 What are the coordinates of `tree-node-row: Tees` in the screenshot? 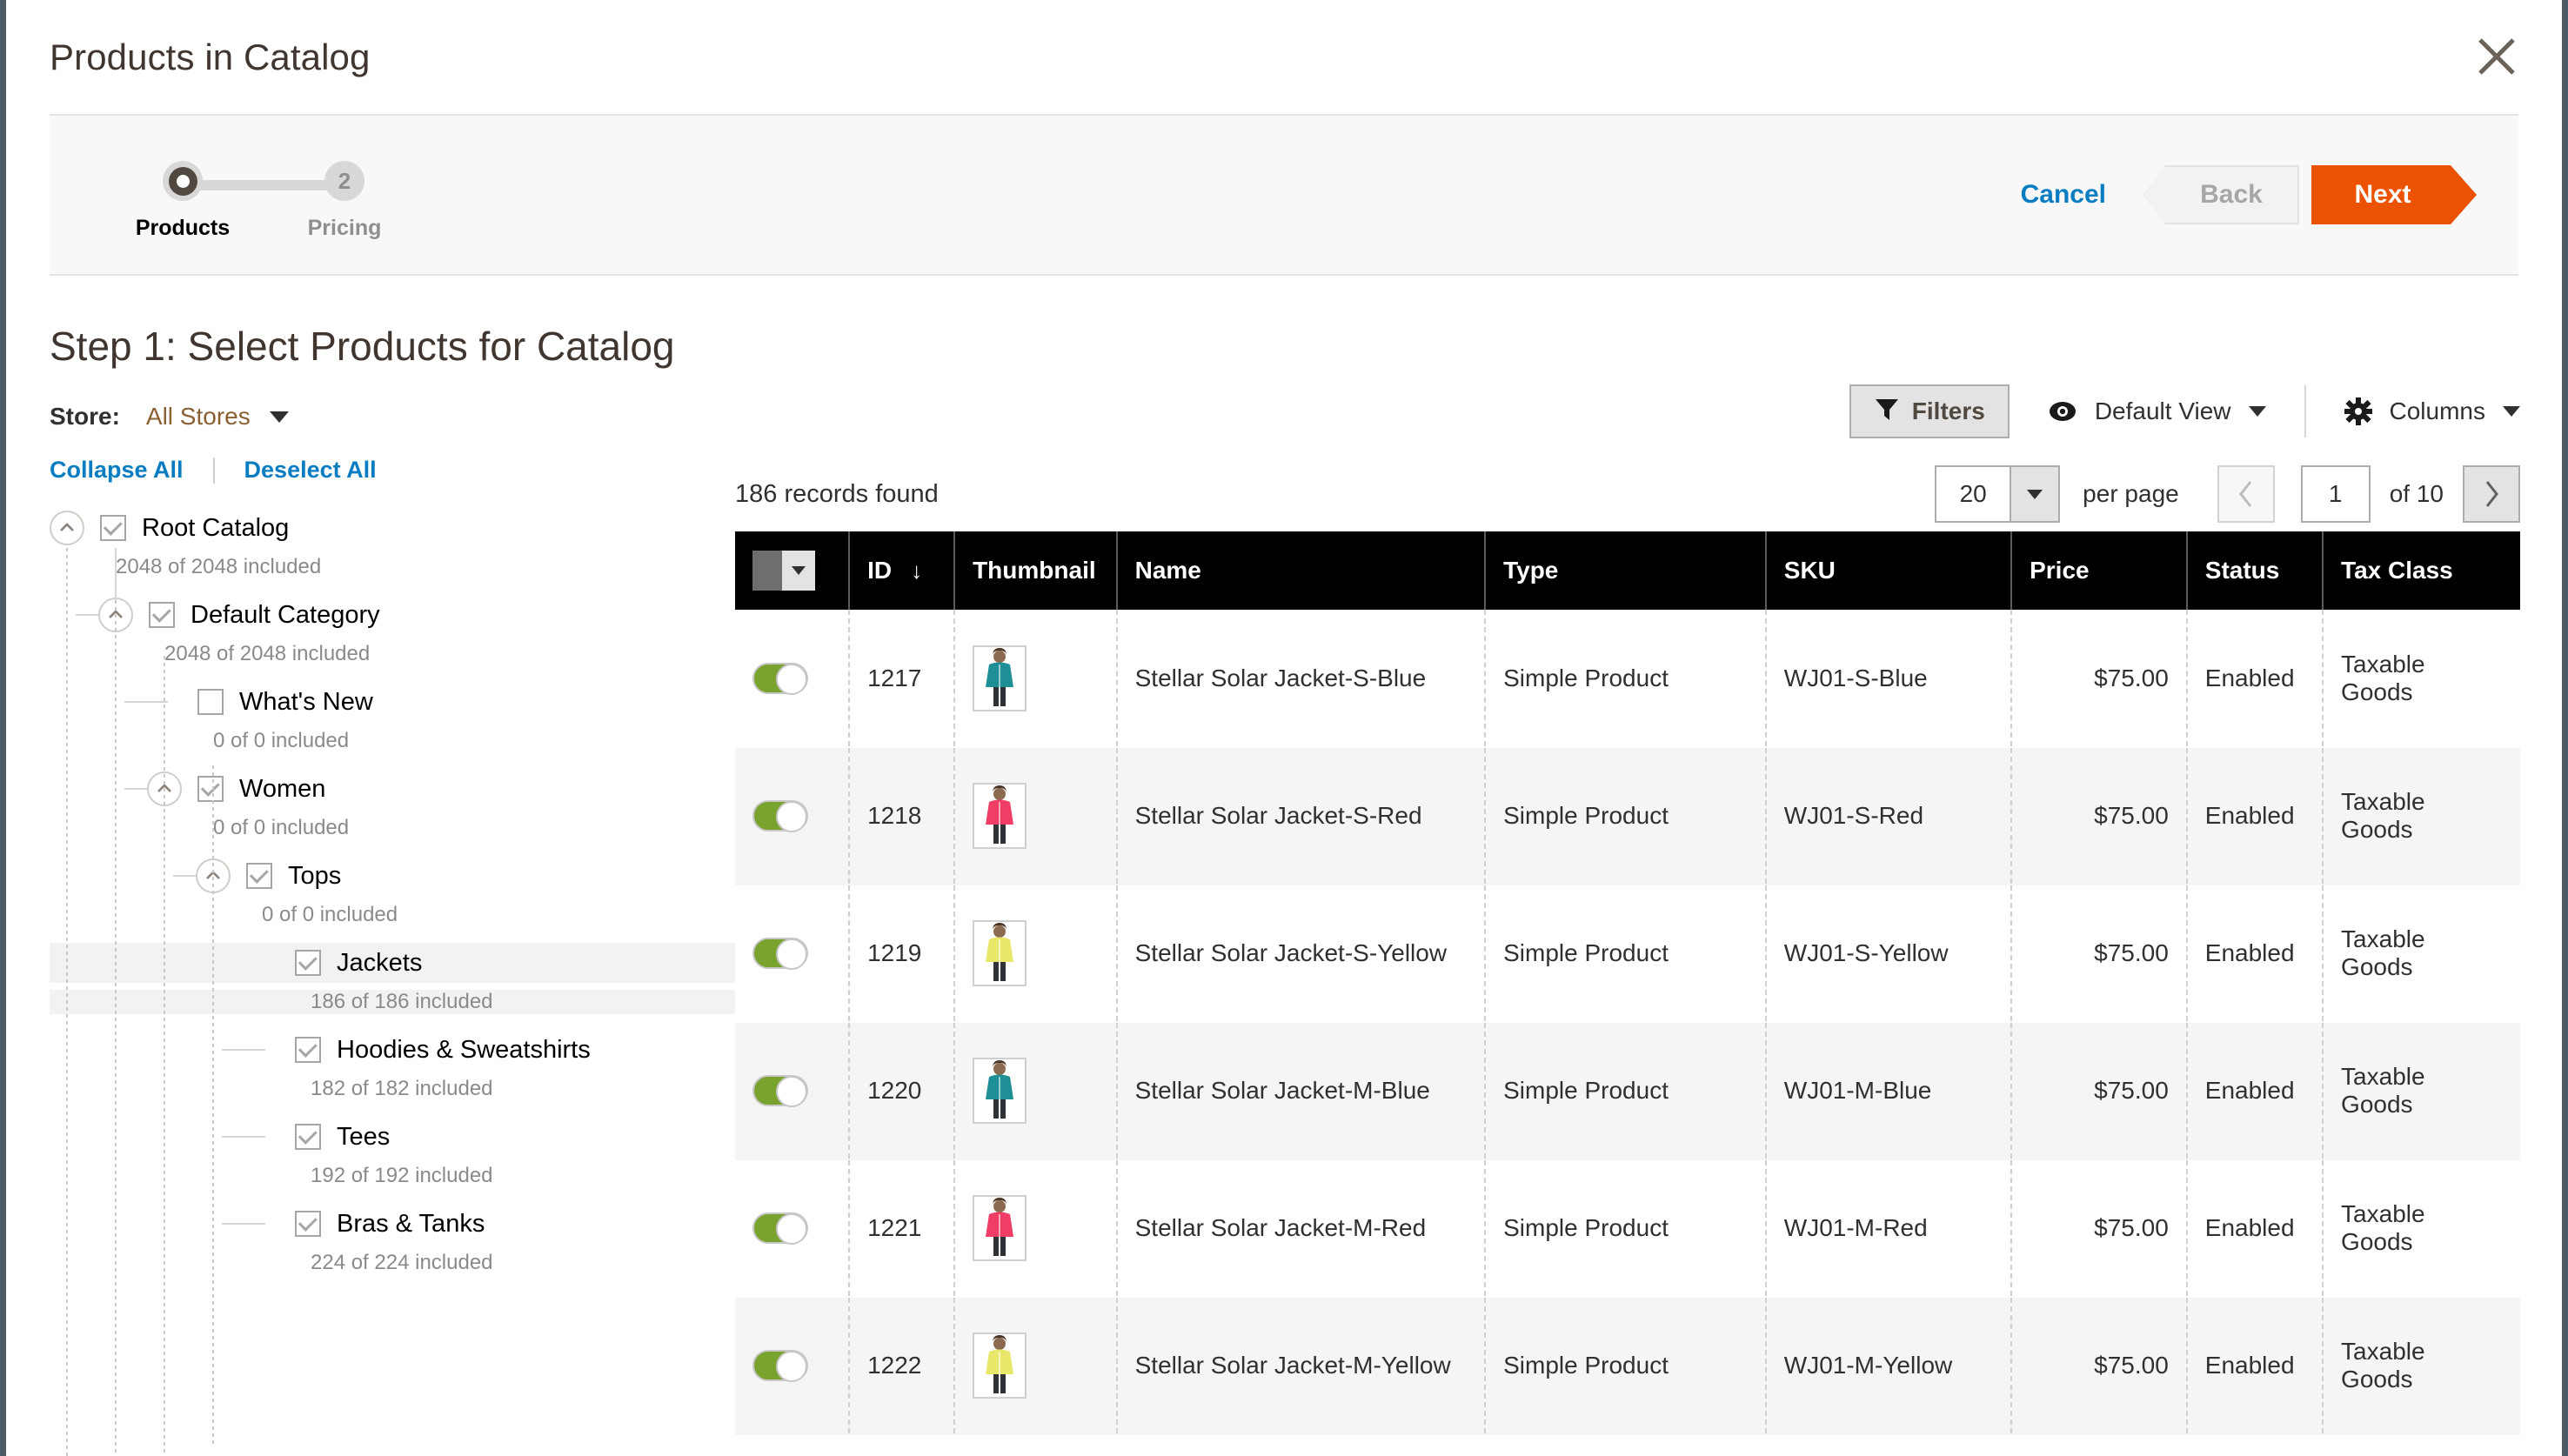 It's located at (392, 1137).